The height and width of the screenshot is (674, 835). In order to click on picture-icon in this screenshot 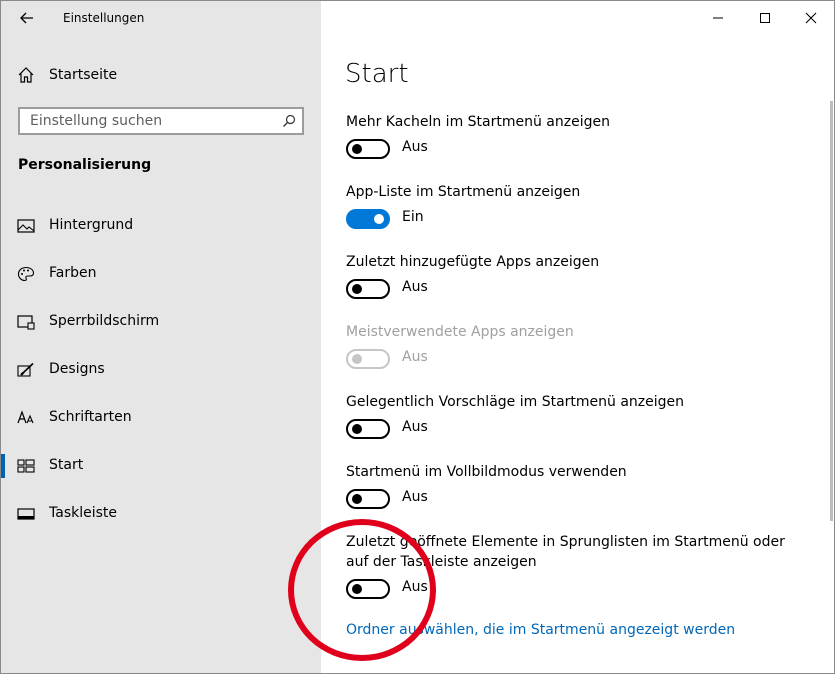, I will do `click(26, 226)`.